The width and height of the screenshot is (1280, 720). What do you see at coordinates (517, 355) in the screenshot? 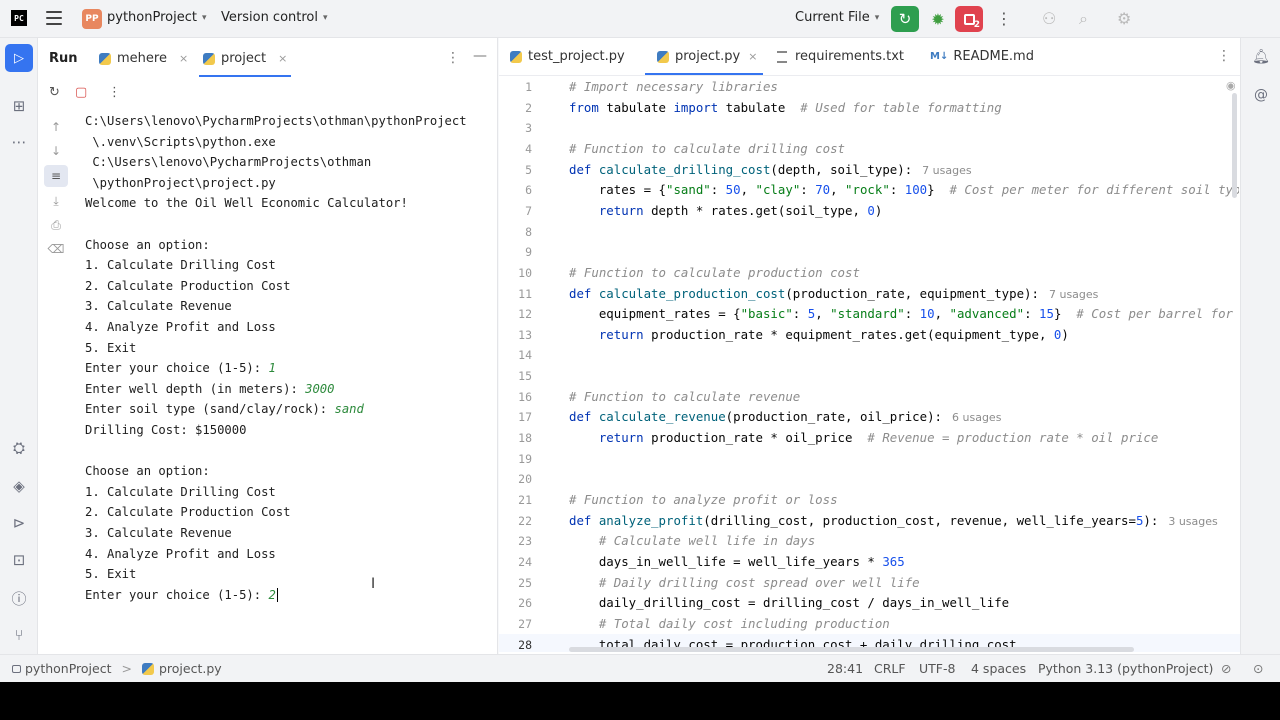
I see `line-number: 14` at bounding box center [517, 355].